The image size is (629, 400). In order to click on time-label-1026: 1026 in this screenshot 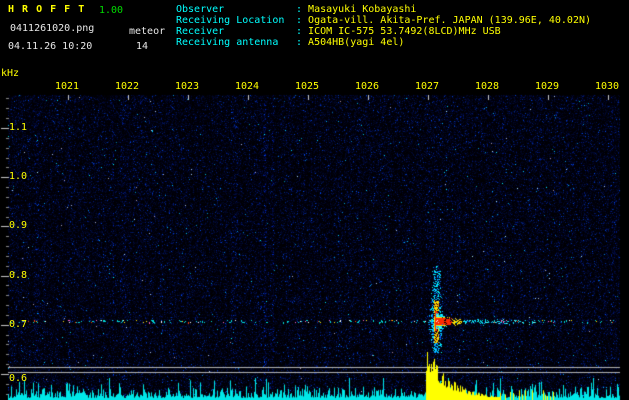, I will do `click(367, 86)`.